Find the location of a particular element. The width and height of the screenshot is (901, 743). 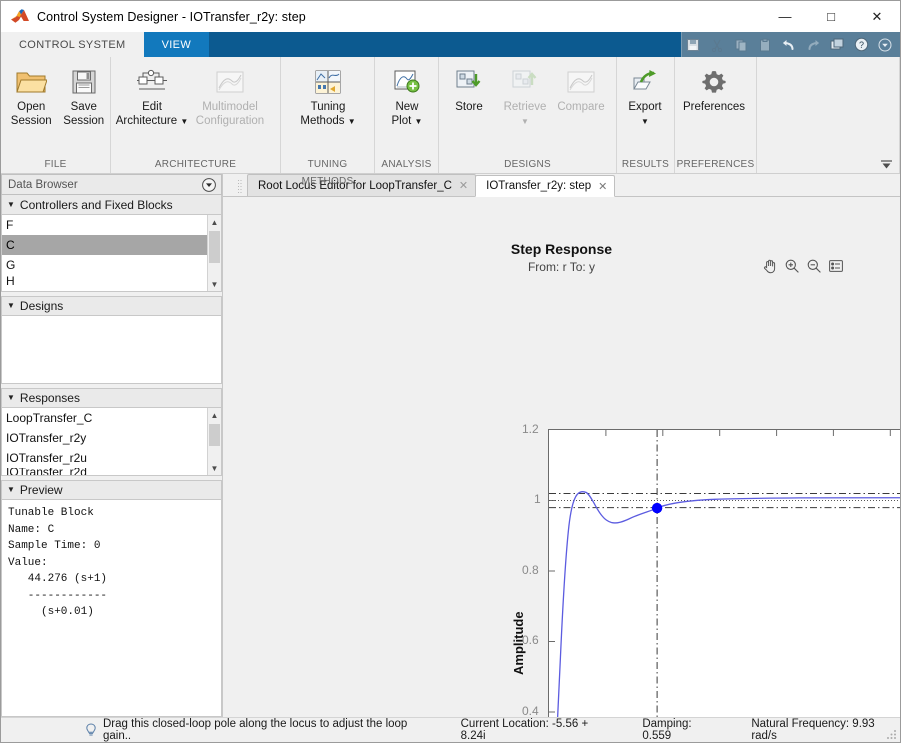

compare-designs-icon is located at coordinates (581, 82).